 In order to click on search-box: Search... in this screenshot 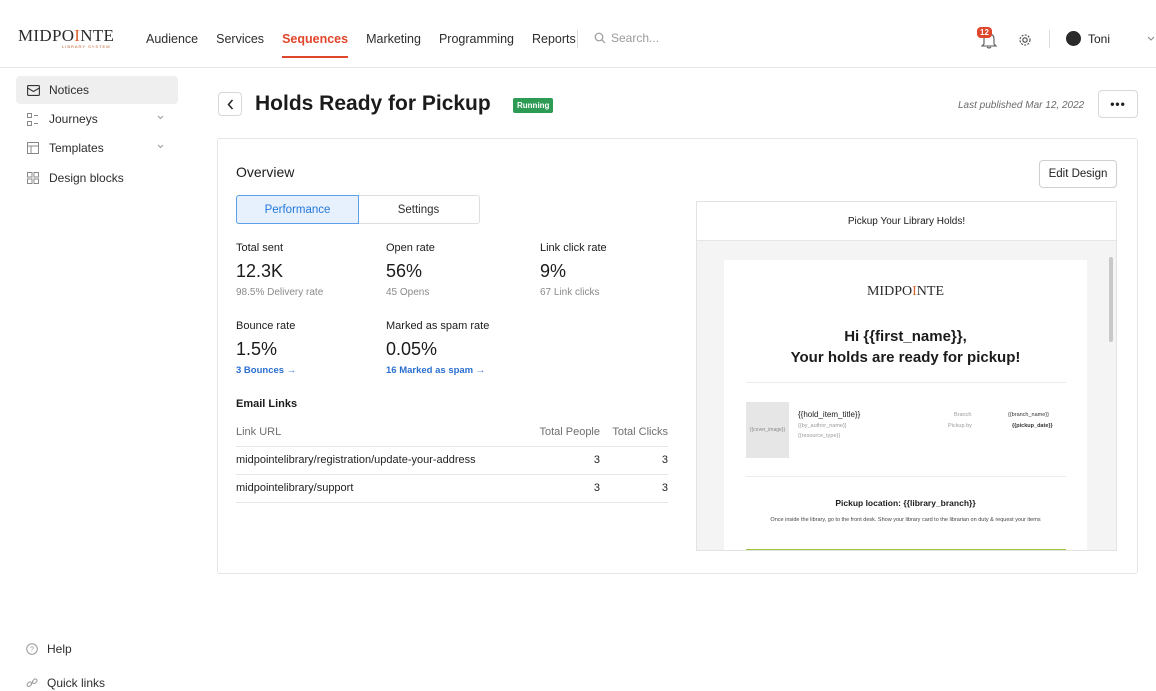, I will do `click(626, 38)`.